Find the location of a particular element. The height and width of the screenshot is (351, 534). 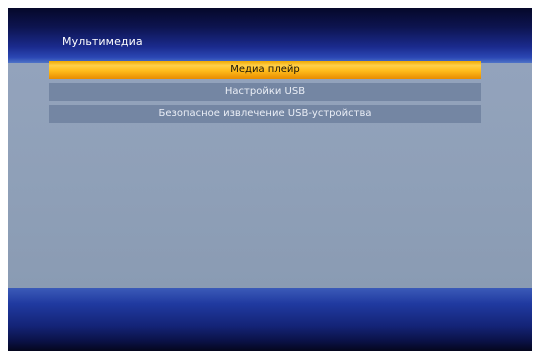

menu-item-label: Медиа плейр is located at coordinates (265, 69).